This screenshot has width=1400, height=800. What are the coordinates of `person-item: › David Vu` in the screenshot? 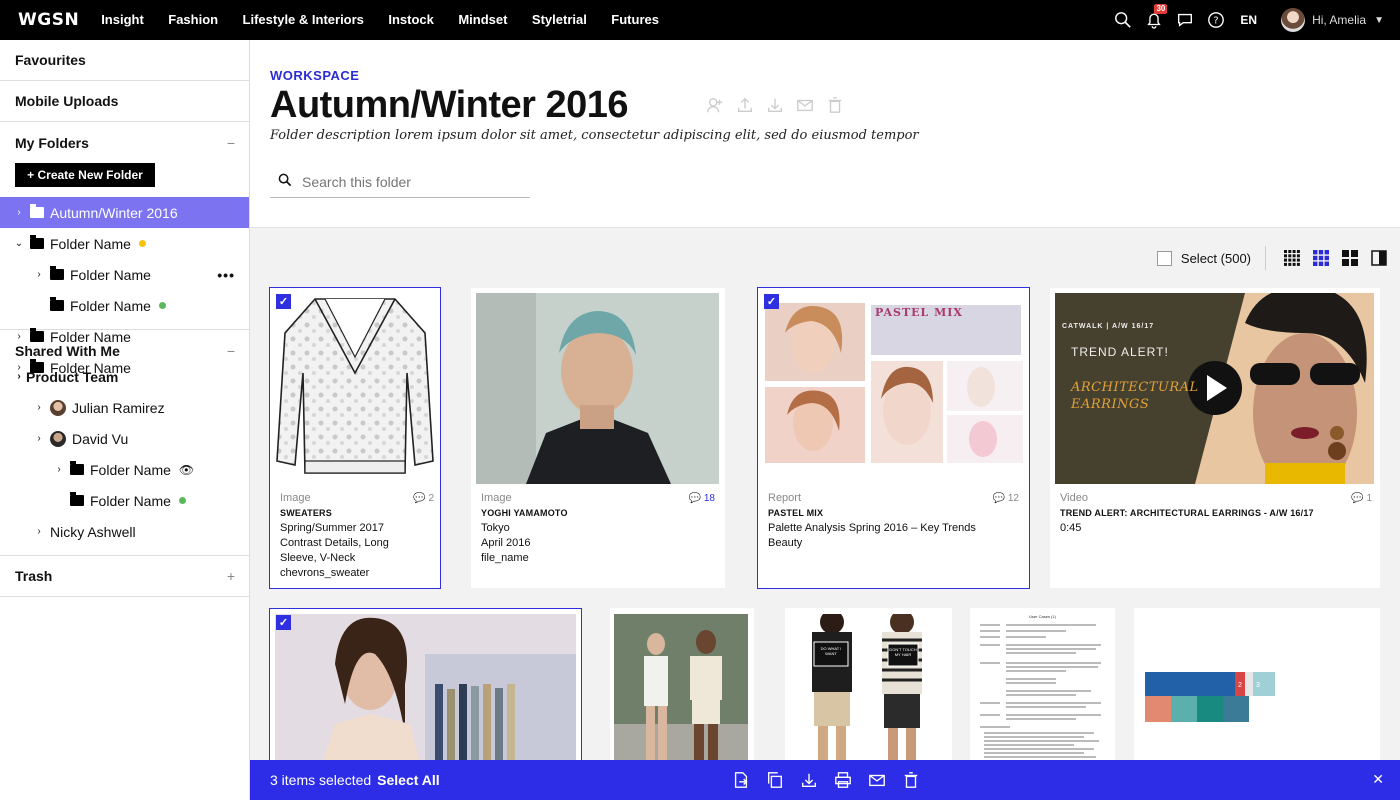 It's located at (124, 438).